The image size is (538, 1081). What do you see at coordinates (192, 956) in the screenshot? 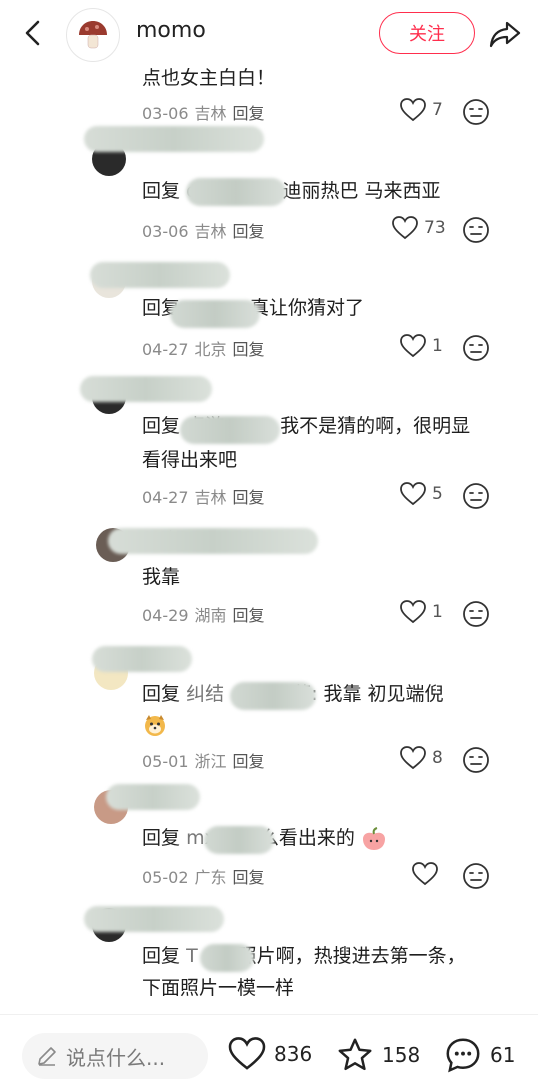
I see `reply-handle: T` at bounding box center [192, 956].